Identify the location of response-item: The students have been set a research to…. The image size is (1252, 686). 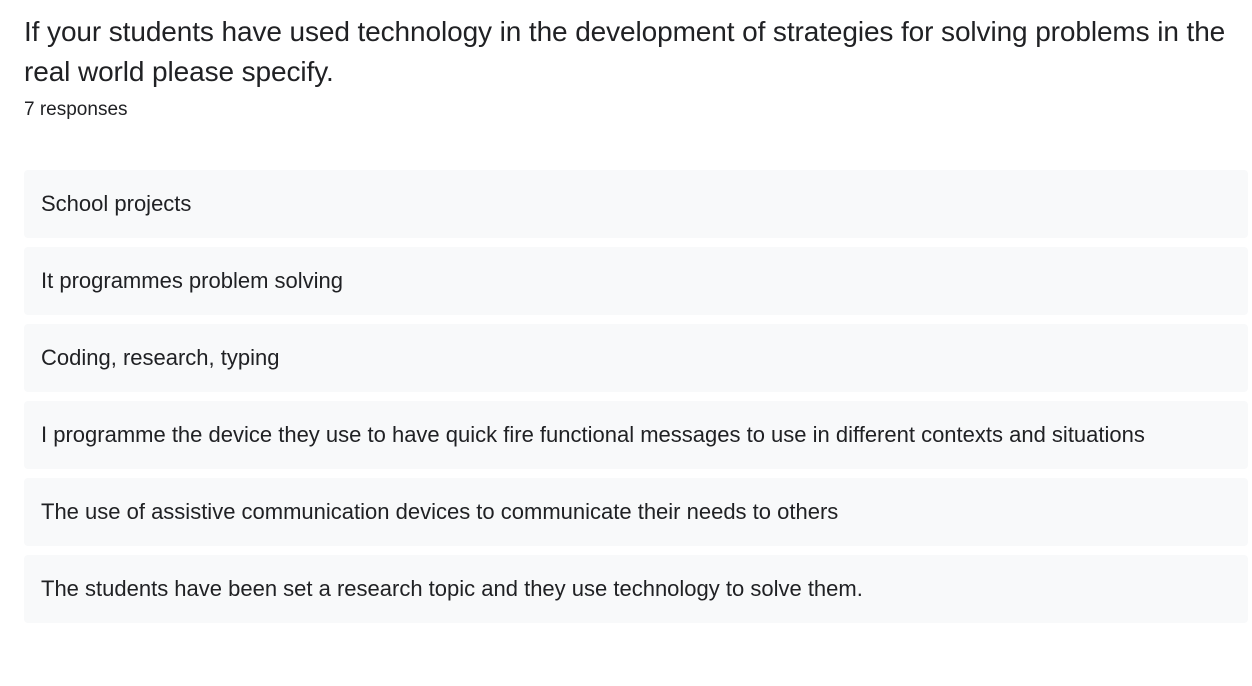
(636, 589).